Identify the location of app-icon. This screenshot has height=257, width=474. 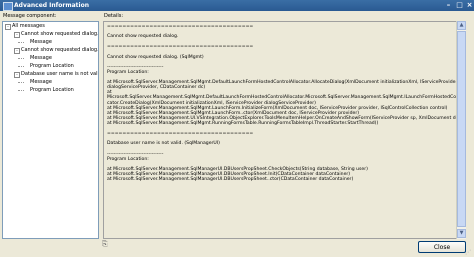
(8, 6).